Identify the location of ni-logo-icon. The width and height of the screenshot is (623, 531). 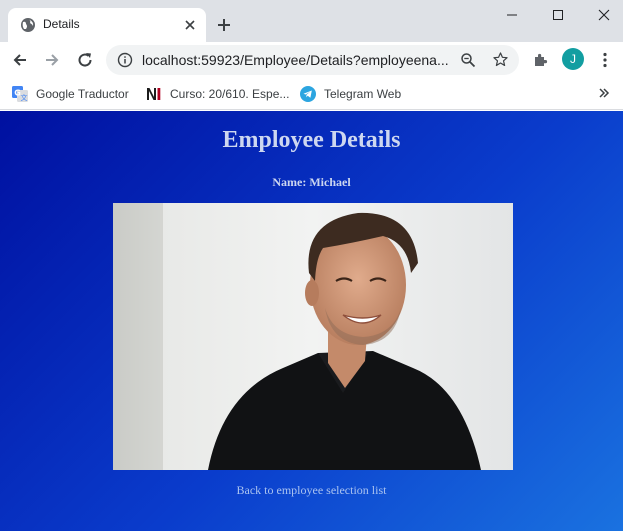
(154, 94).